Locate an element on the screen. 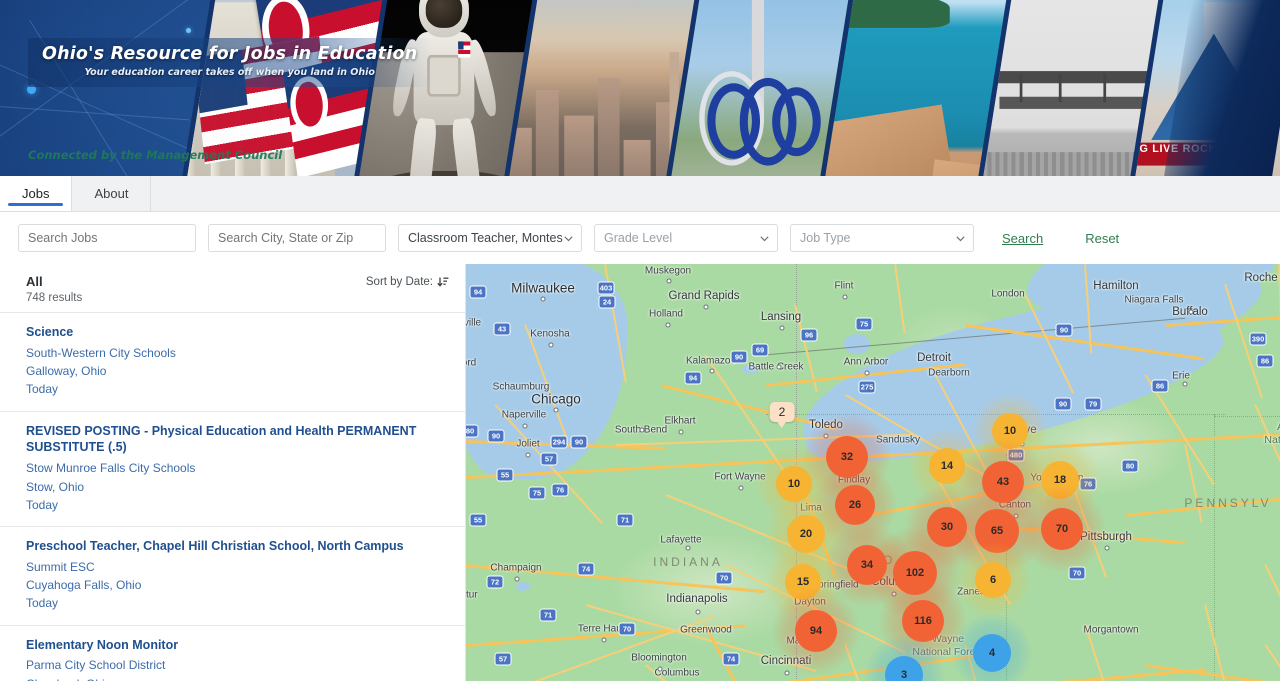 Image resolution: width=1280 pixels, height=681 pixels. main-tab-bar: Jobs About is located at coordinates (640, 194).